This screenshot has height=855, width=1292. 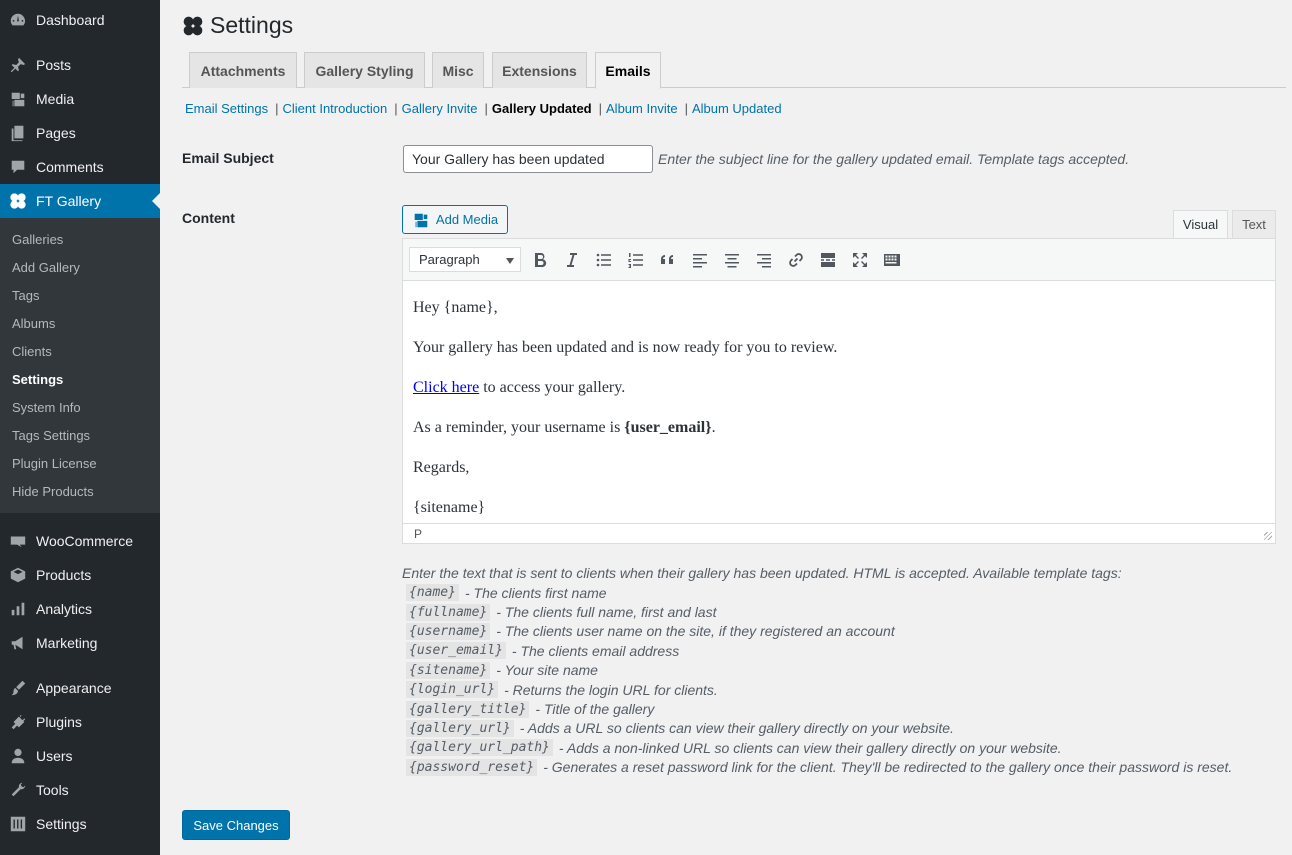 I want to click on menu-item-plugins: Plugins, so click(x=80, y=722).